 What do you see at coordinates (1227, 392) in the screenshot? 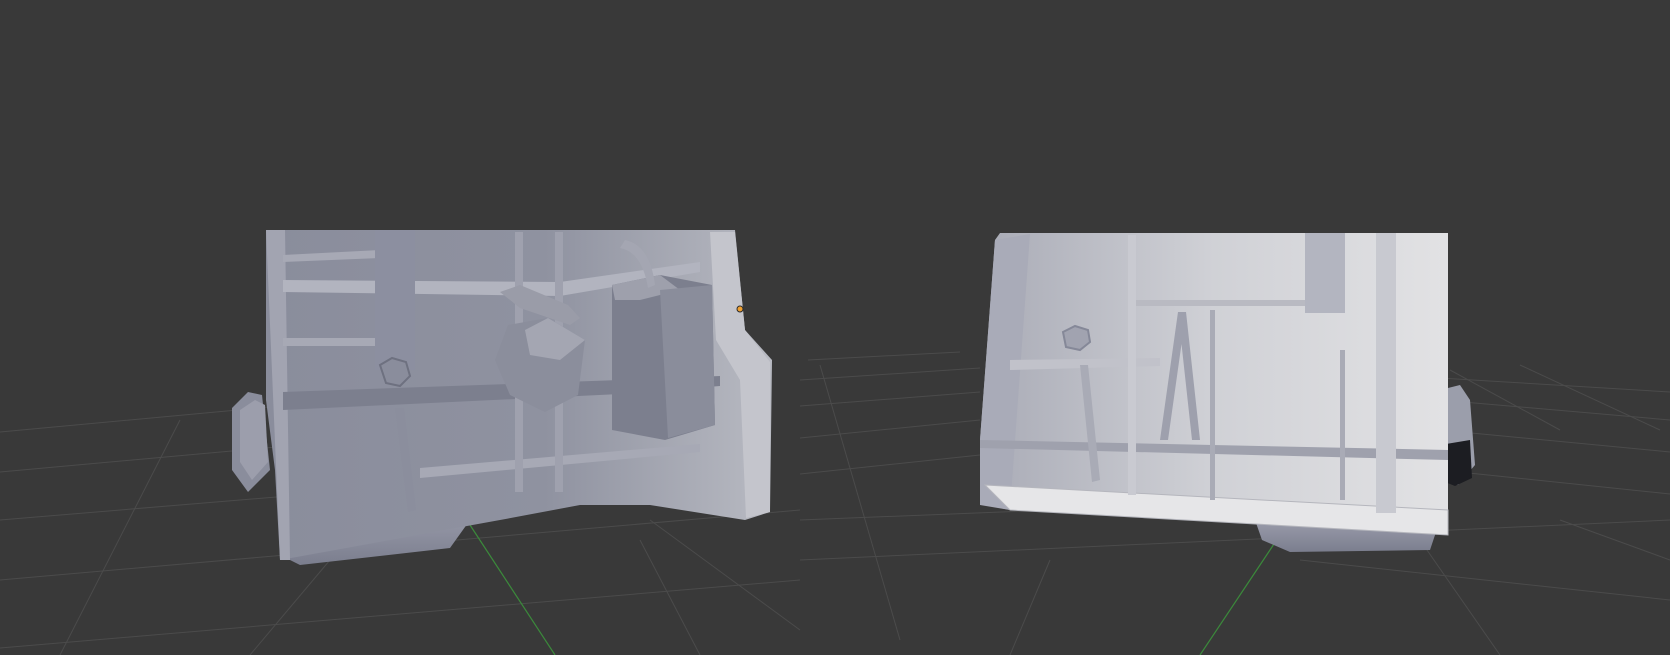
I see `mesh-object-right` at bounding box center [1227, 392].